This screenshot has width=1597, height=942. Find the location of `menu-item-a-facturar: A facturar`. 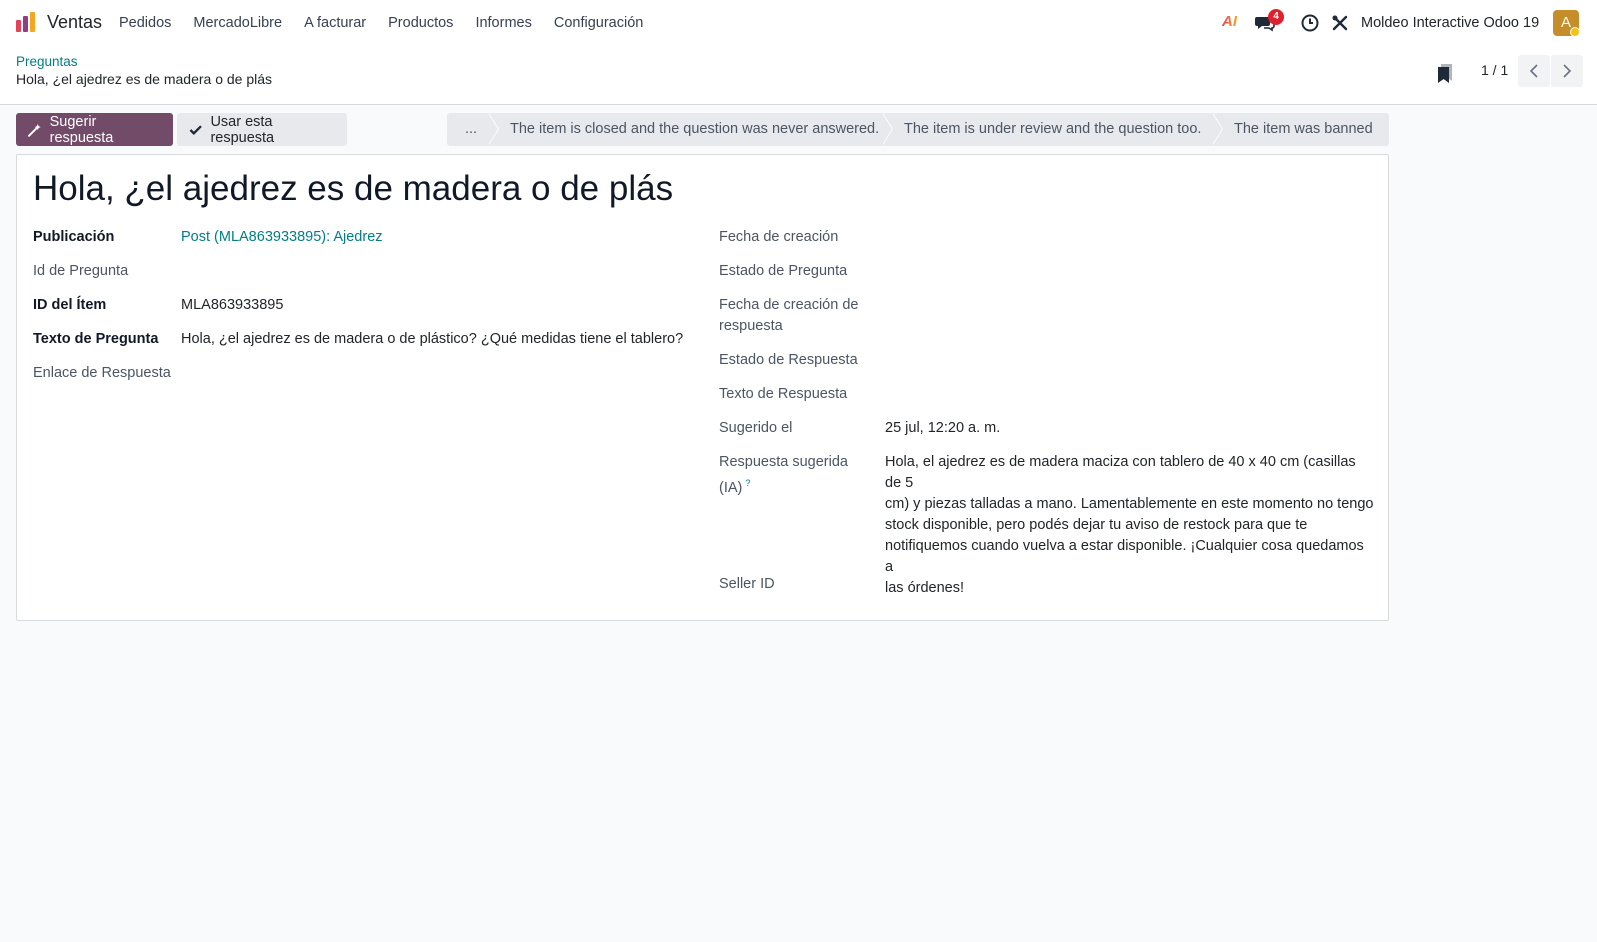

menu-item-a-facturar: A facturar is located at coordinates (335, 23).